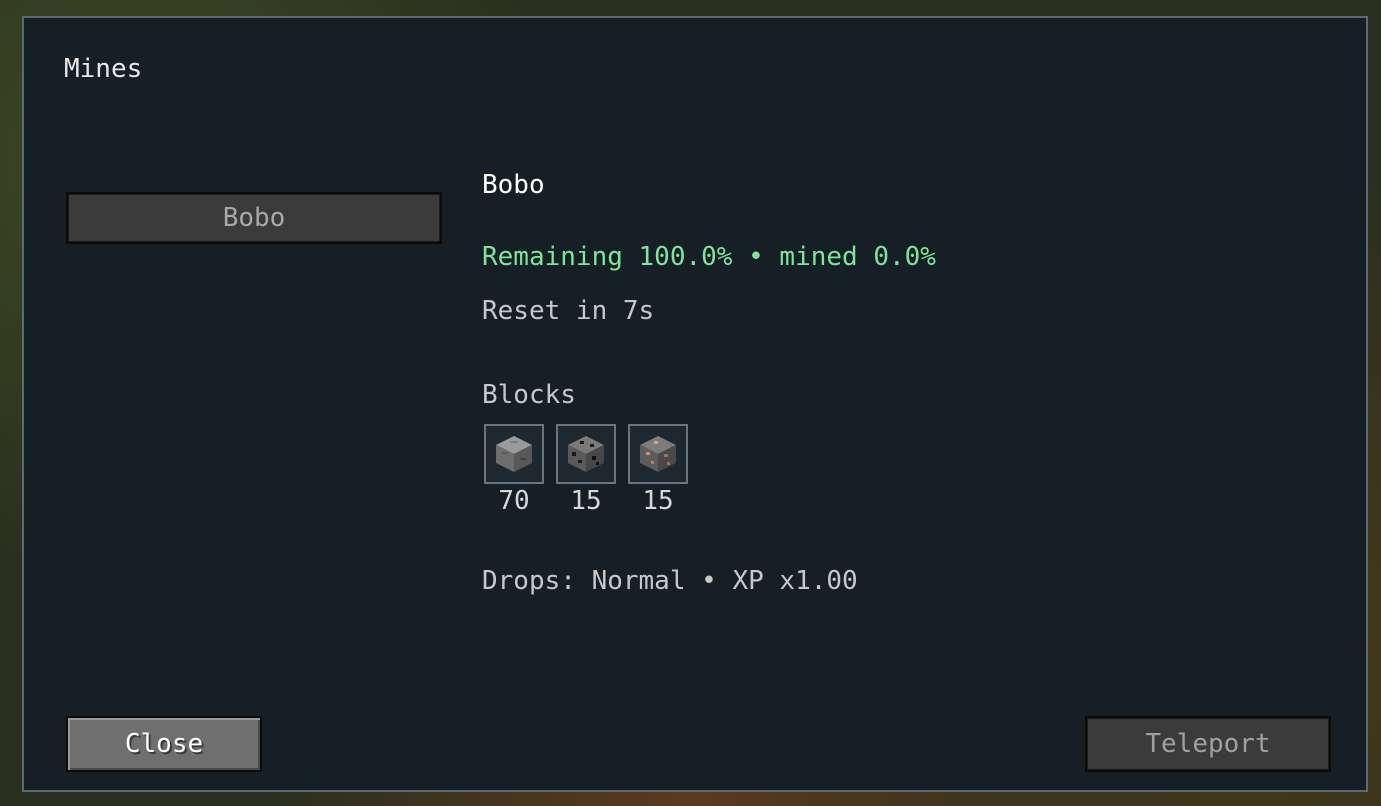 Image resolution: width=1381 pixels, height=806 pixels. Describe the element at coordinates (709, 257) in the screenshot. I see `mine-remaining-status: Remaining 100.0% • mined 0.0%` at that location.